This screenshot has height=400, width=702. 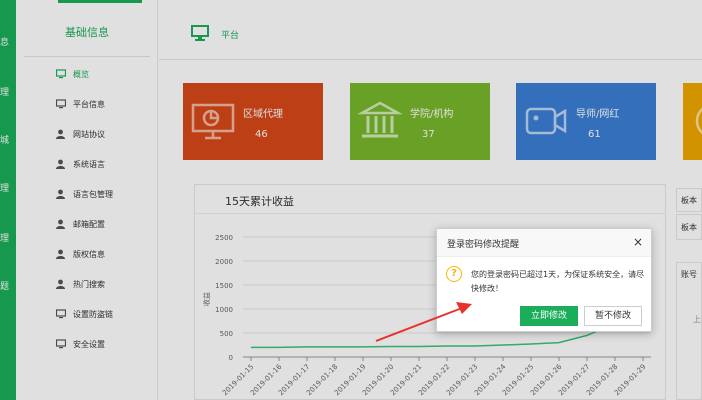 I want to click on change-now-button: 立即修改, so click(x=549, y=316).